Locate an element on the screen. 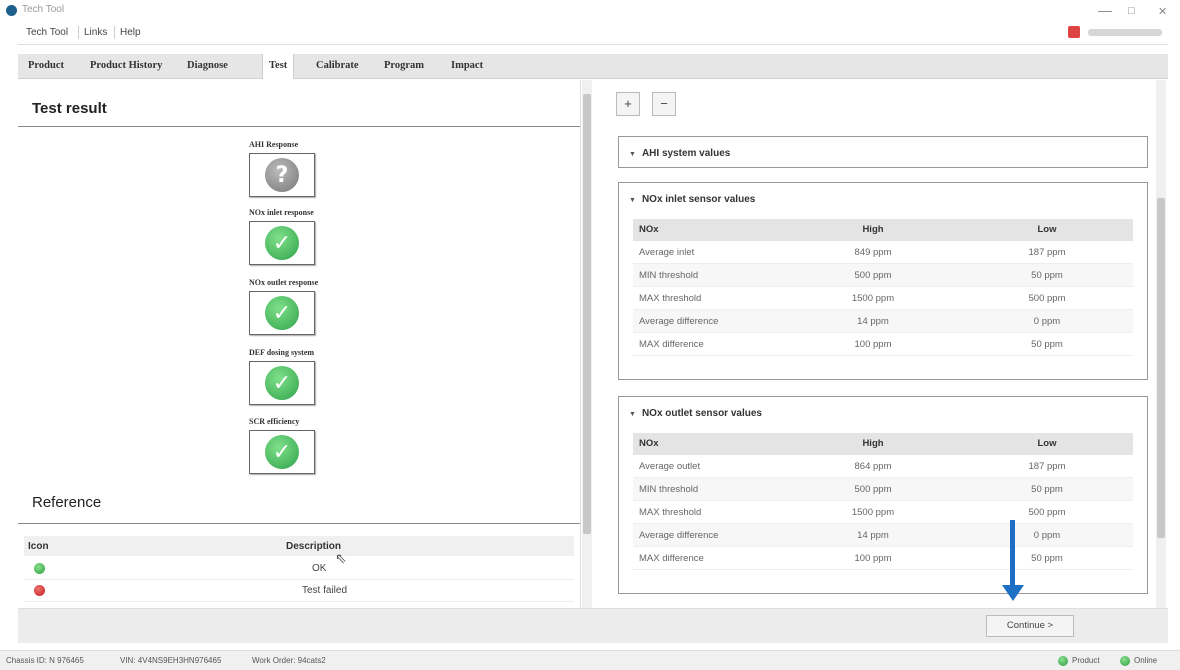  minimize-button: — is located at coordinates (1105, 10).